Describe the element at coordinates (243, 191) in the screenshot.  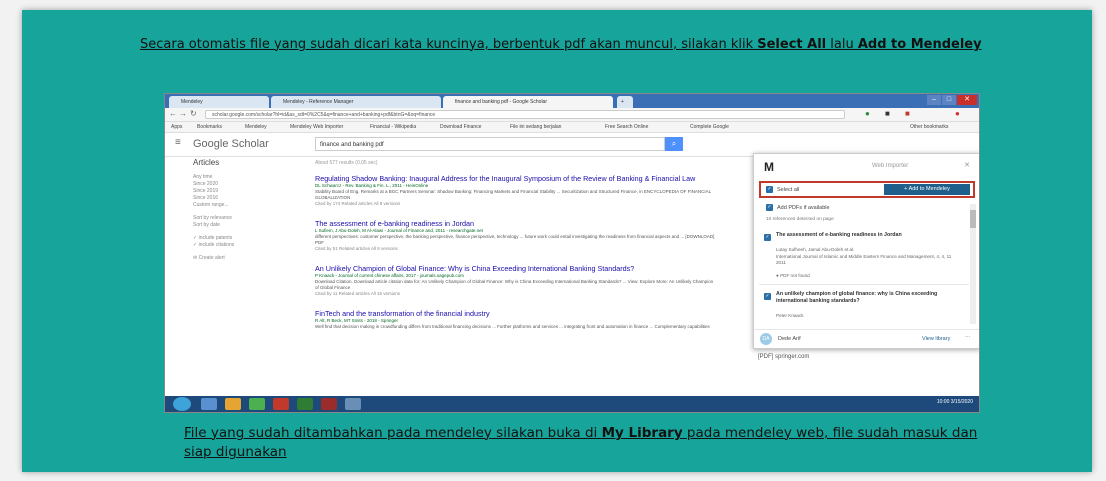
I see `filter-since-2019: Since 2019` at that location.